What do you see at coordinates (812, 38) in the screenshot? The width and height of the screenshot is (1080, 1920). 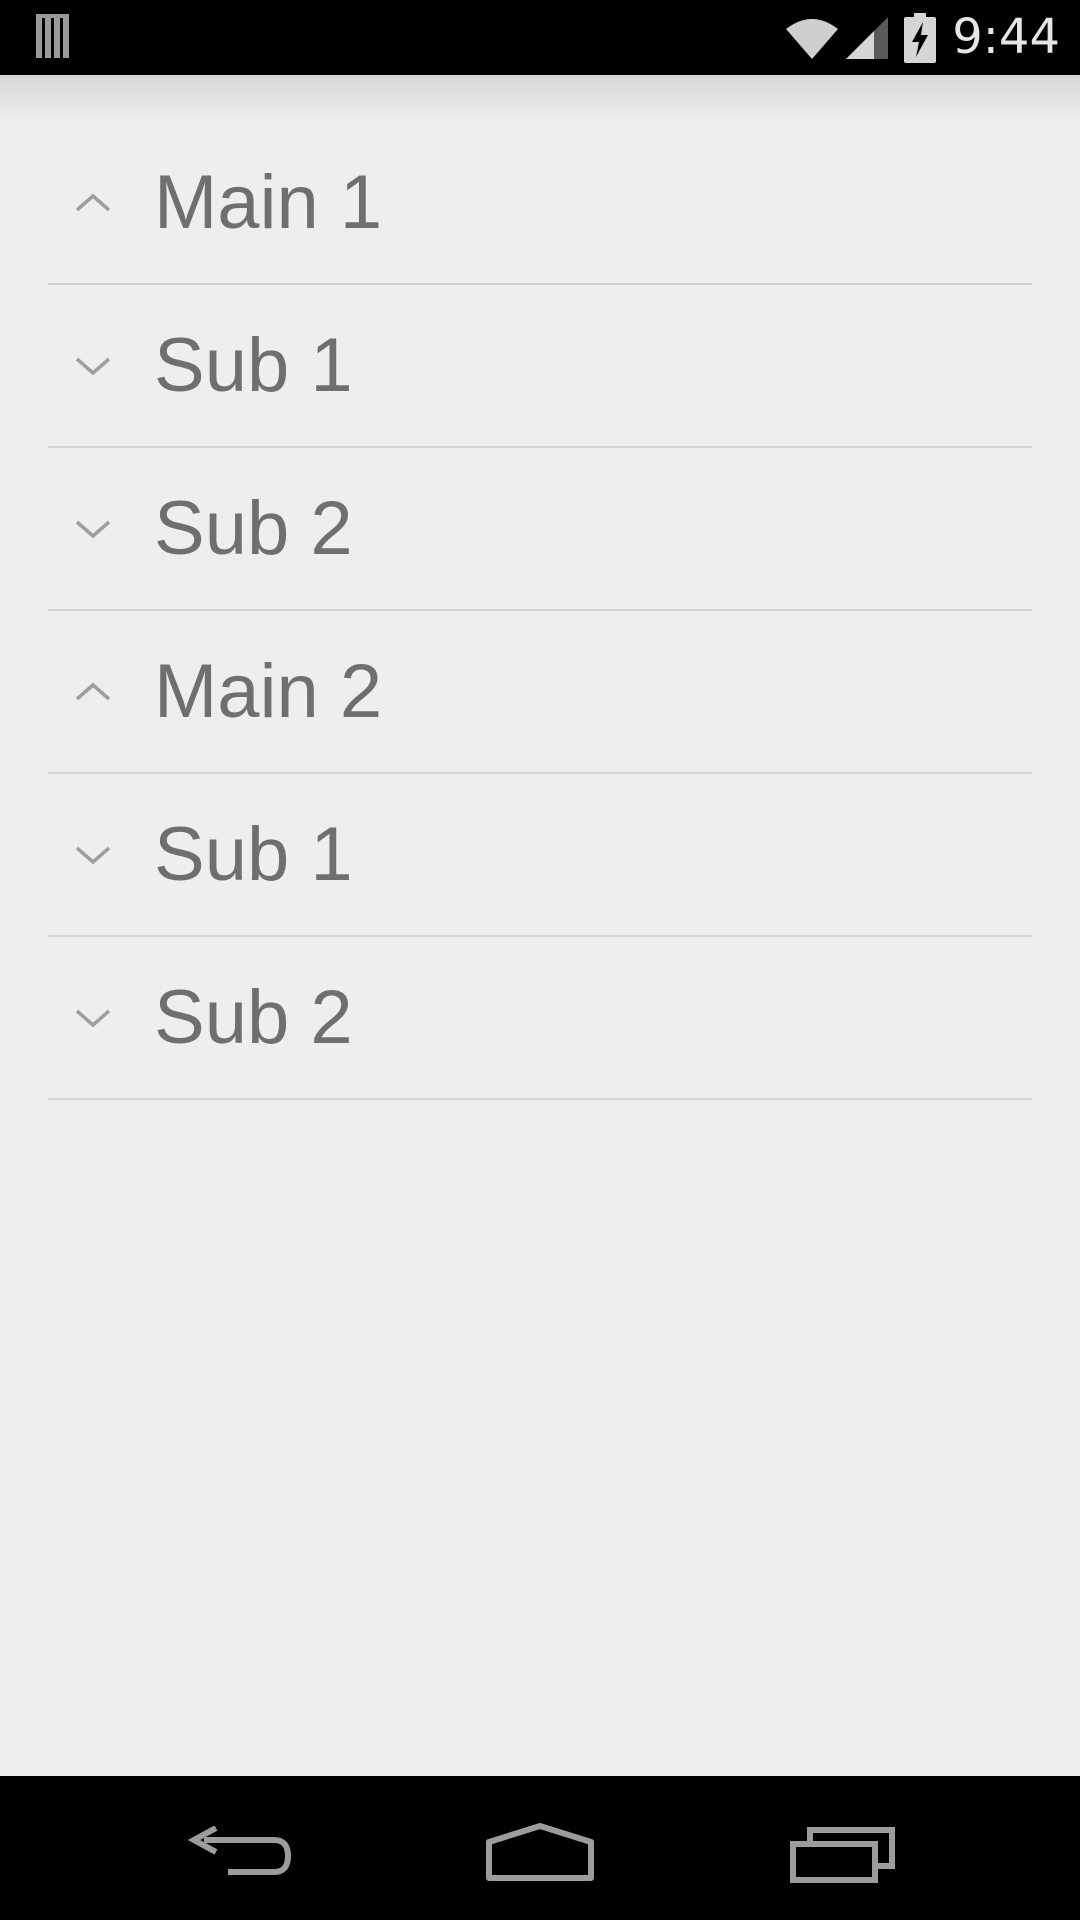 I see `wifi-icon` at bounding box center [812, 38].